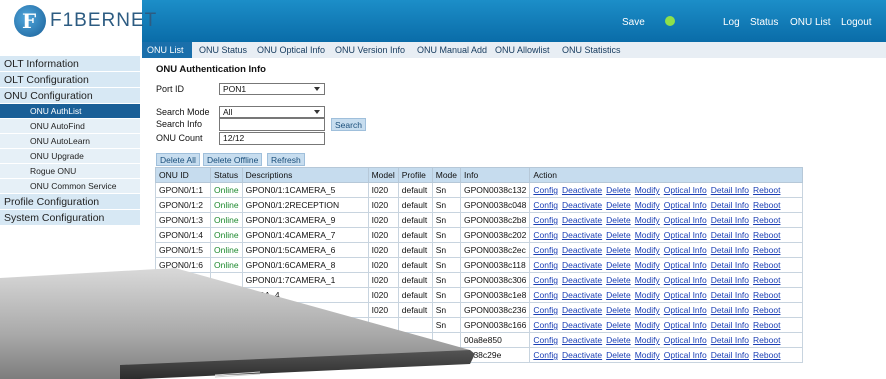 This screenshot has height=379, width=886. What do you see at coordinates (348, 124) in the screenshot?
I see `search-button: Search` at bounding box center [348, 124].